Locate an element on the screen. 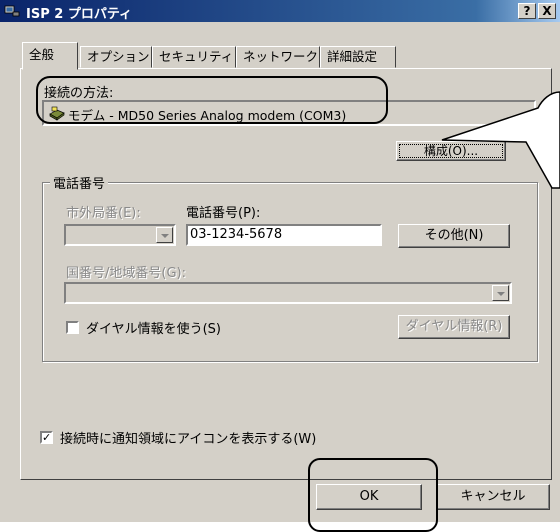 Image resolution: width=560 pixels, height=532 pixels. callout-pointer is located at coordinates (500, 140).